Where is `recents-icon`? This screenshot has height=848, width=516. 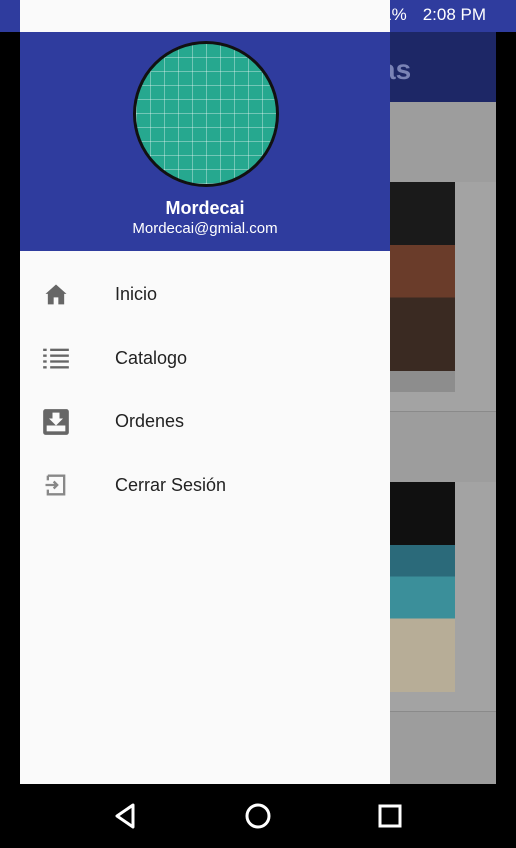
recents-icon is located at coordinates (390, 816).